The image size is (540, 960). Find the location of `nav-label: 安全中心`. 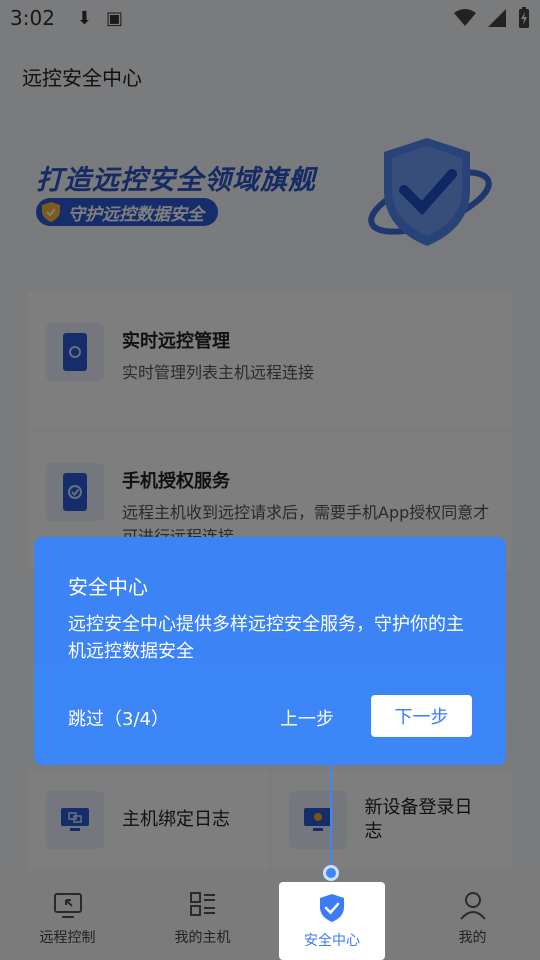

nav-label: 安全中心 is located at coordinates (332, 941).